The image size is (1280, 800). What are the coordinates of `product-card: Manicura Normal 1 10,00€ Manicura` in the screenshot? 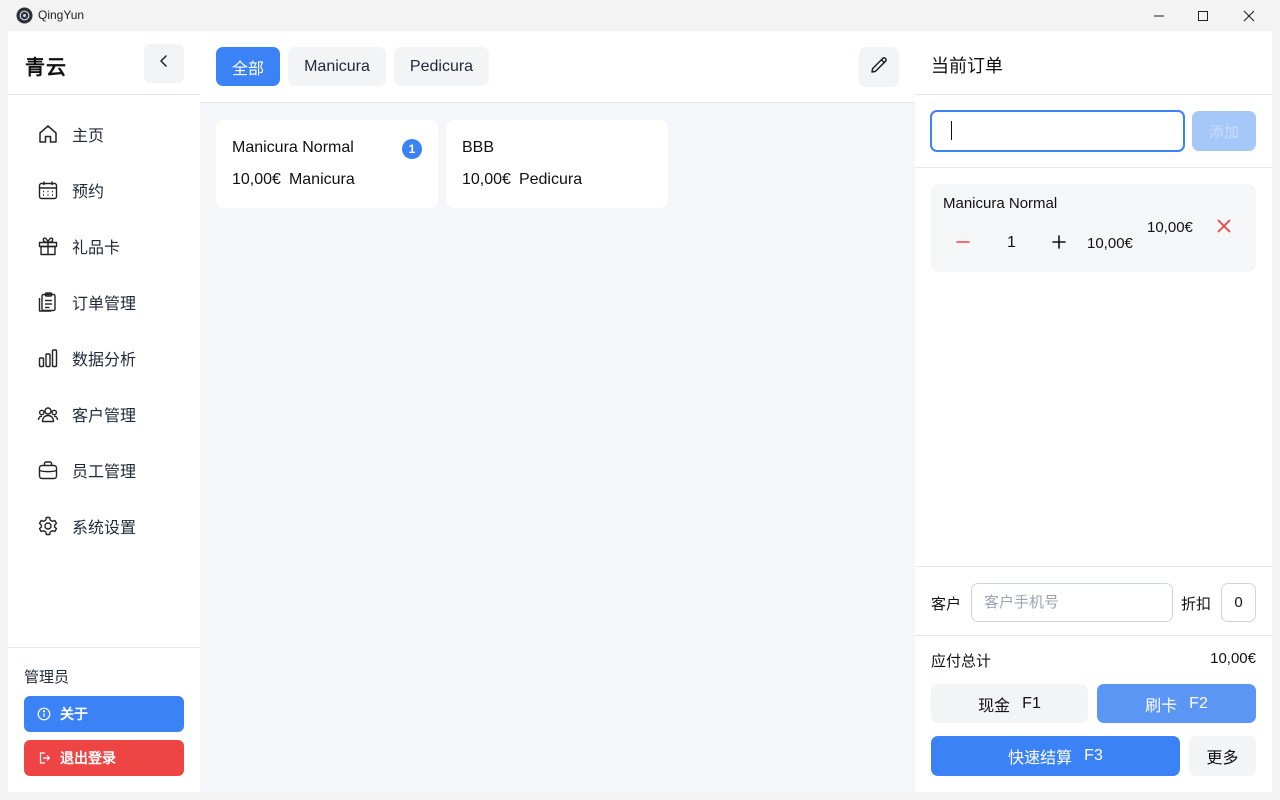 It's located at (327, 164).